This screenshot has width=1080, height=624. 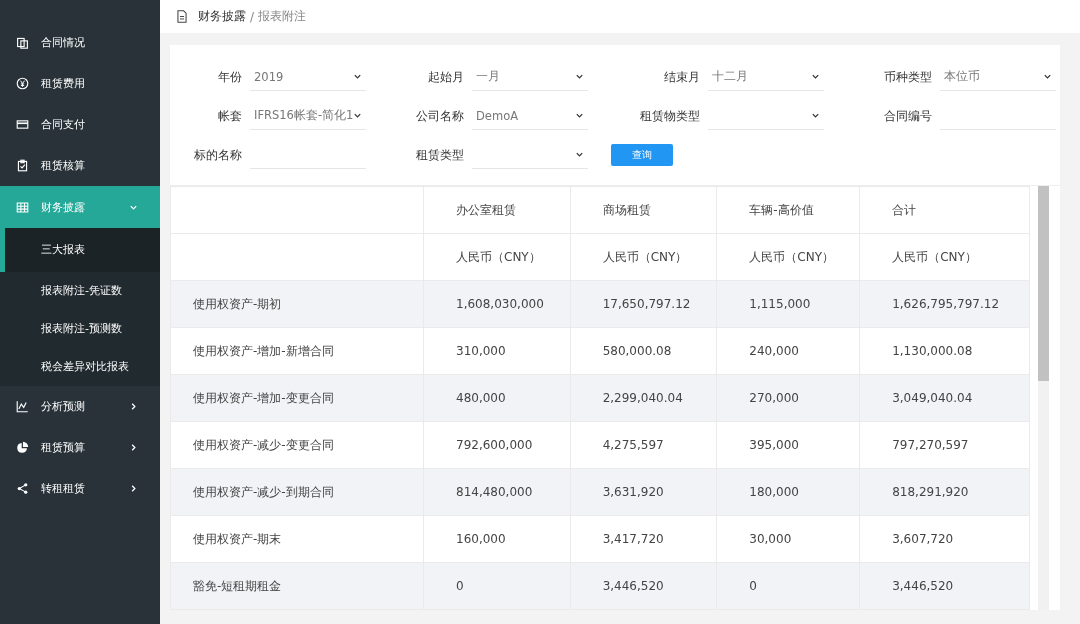 What do you see at coordinates (439, 155) in the screenshot?
I see `filter-label: 租赁类型` at bounding box center [439, 155].